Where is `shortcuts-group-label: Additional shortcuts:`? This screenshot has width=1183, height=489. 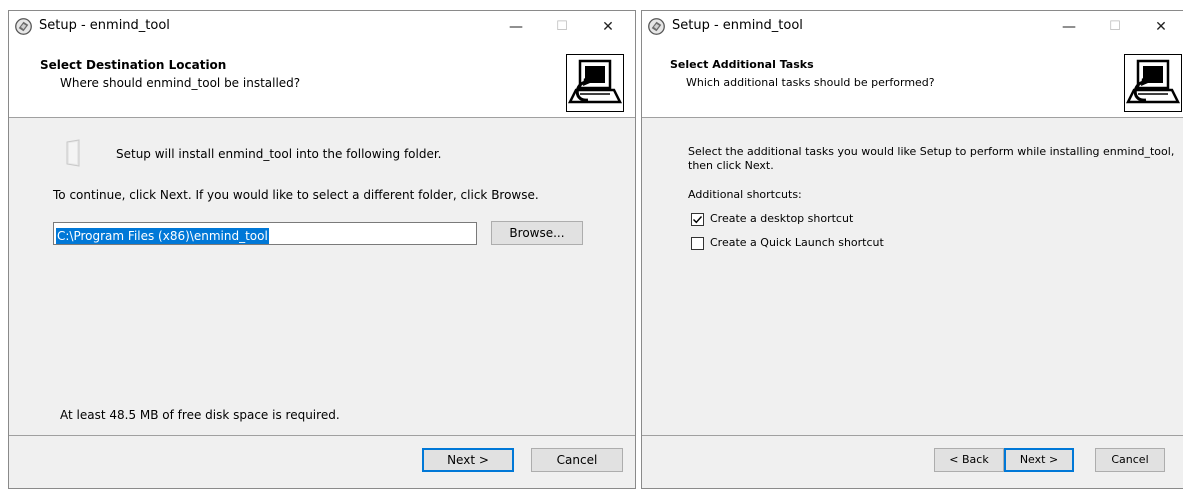 shortcuts-group-label: Additional shortcuts: is located at coordinates (745, 194).